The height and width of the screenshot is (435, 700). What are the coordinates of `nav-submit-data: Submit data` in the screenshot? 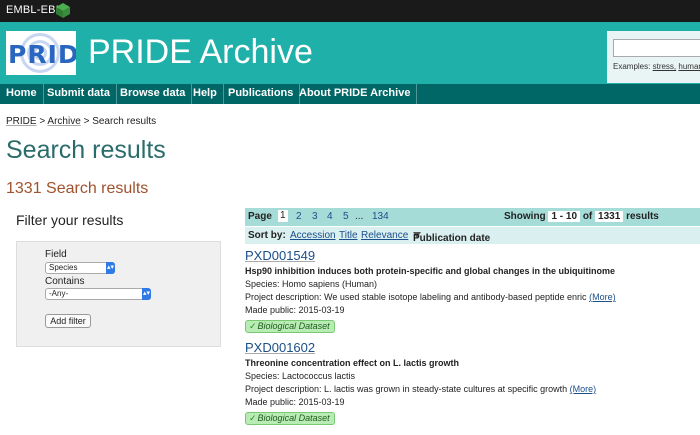 It's located at (79, 94).